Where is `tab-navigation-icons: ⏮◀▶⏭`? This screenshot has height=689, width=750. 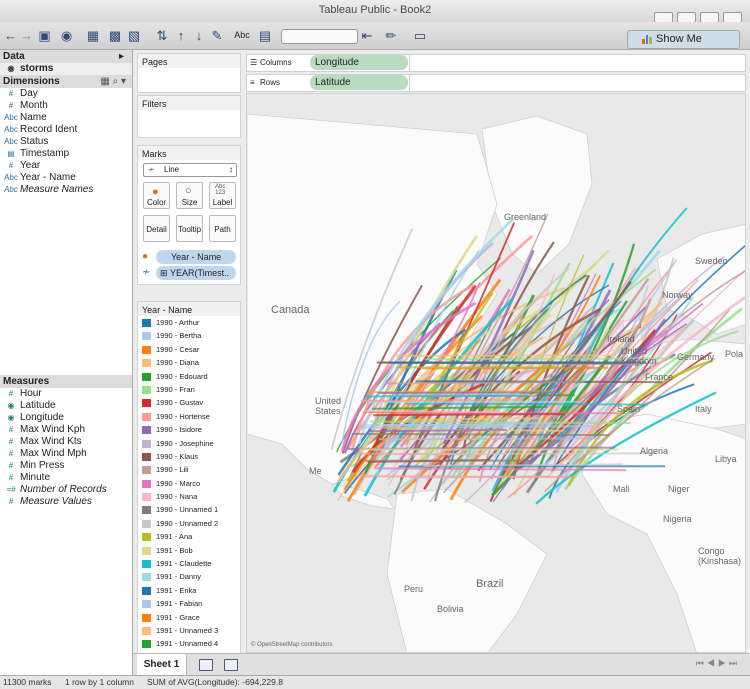
tab-navigation-icons: ⏮◀▶⏭ is located at coordinates (718, 663).